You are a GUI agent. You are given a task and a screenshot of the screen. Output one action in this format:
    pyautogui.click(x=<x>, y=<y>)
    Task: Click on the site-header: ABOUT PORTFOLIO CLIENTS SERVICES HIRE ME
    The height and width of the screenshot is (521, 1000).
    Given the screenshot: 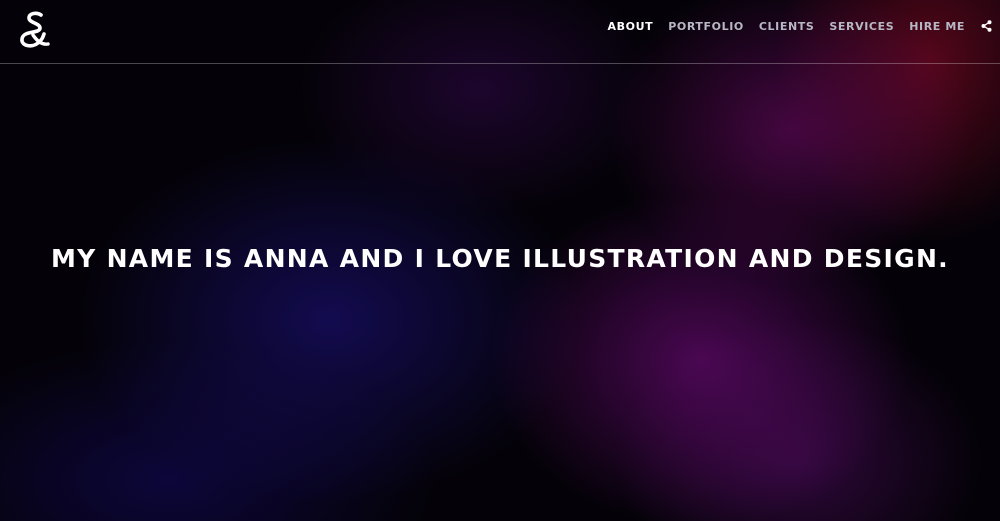 What is the action you would take?
    pyautogui.click(x=500, y=32)
    